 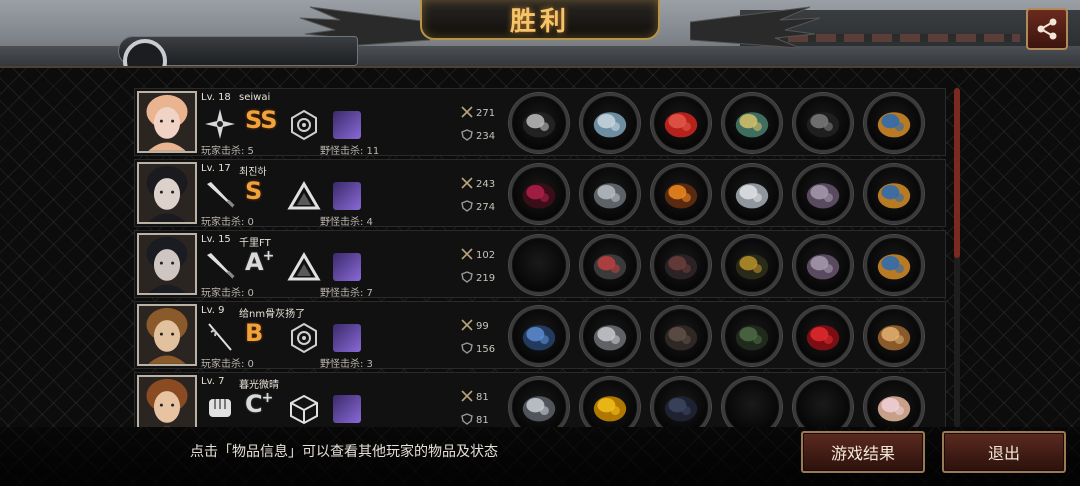 I want to click on attack-value: 99, so click(x=482, y=326).